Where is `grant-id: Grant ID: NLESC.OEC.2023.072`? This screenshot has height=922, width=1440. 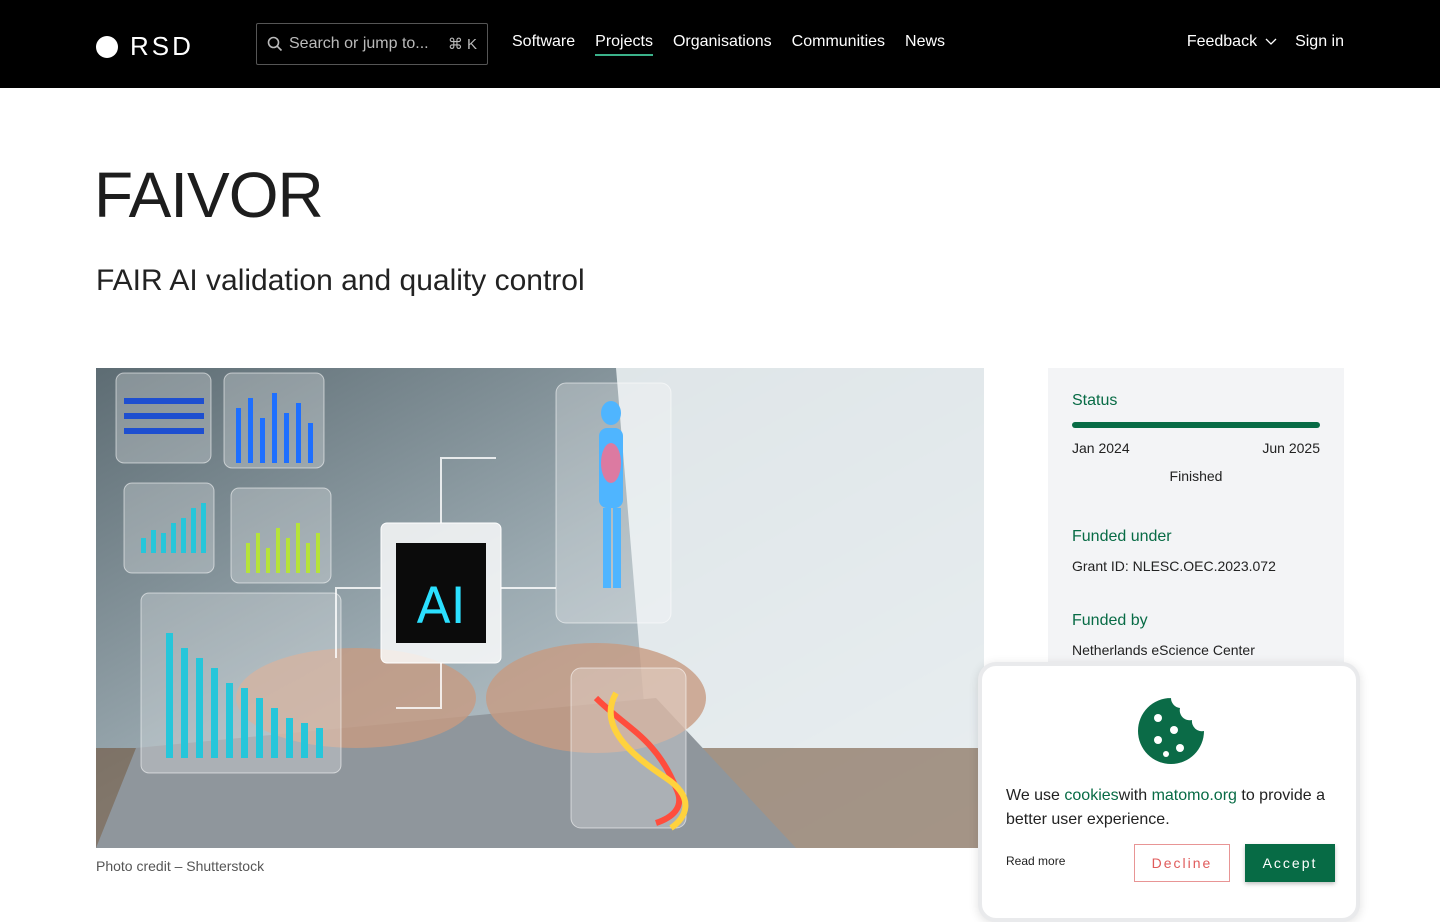
grant-id: Grant ID: NLESC.OEC.2023.072 is located at coordinates (1174, 566).